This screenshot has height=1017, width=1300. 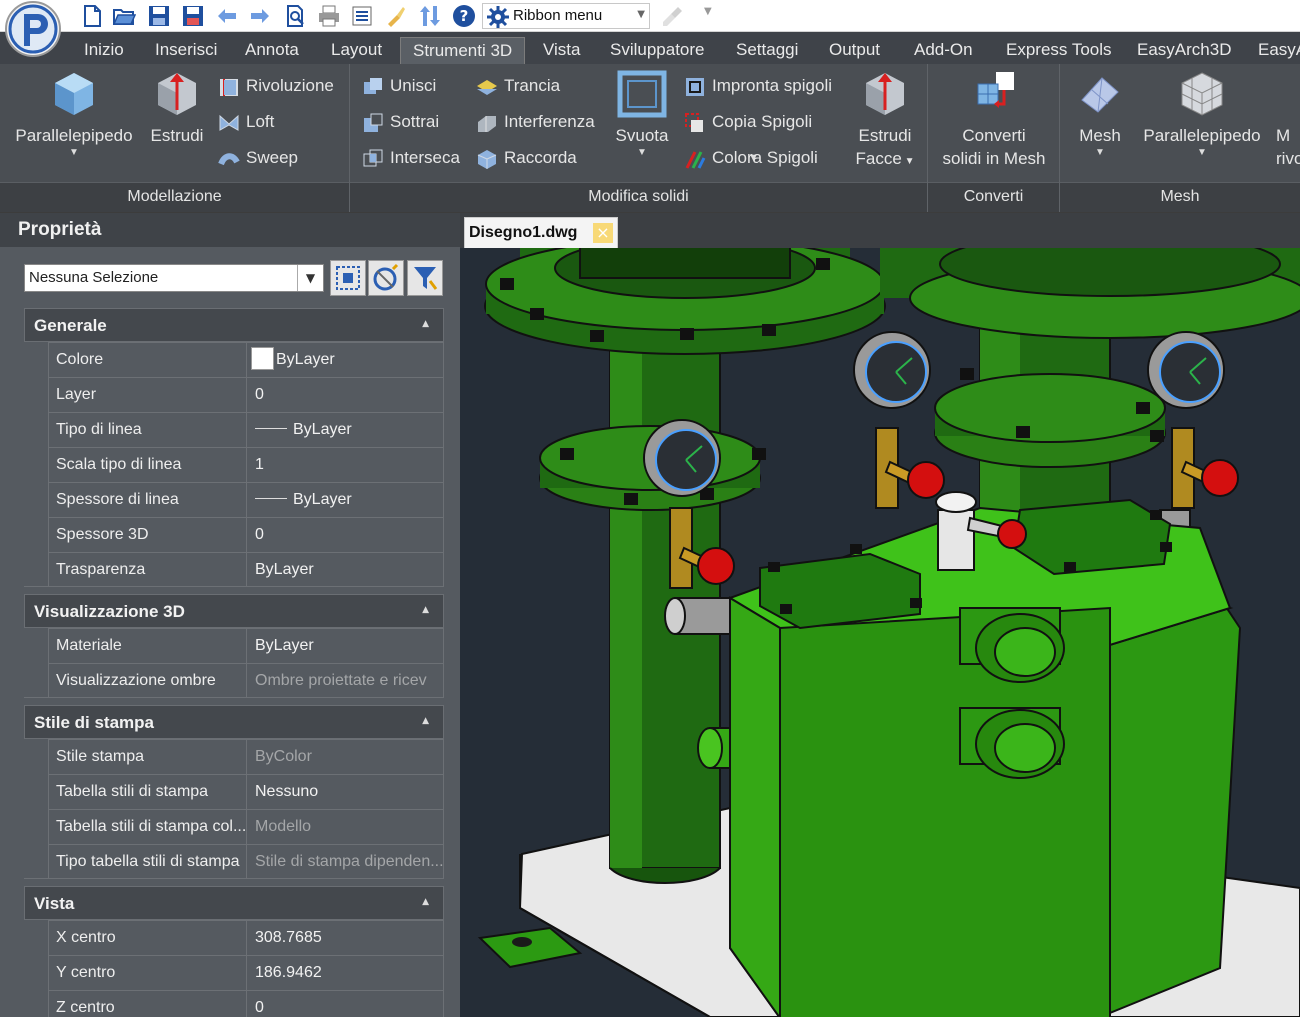 What do you see at coordinates (400, 122) in the screenshot?
I see `subtract-button: Sottrai` at bounding box center [400, 122].